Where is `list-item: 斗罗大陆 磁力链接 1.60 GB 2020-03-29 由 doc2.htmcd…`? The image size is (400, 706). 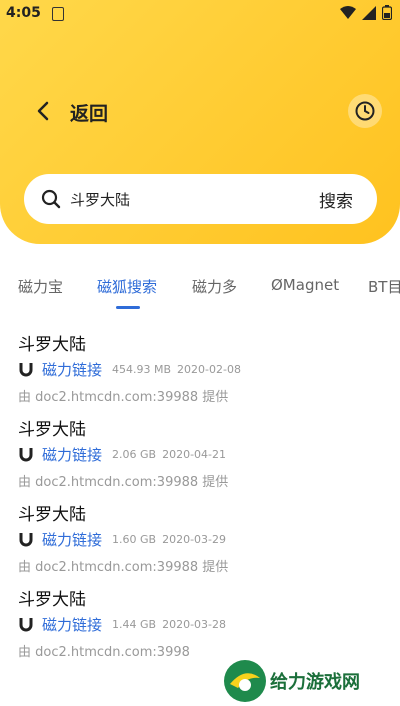
list-item: 斗罗大陆 磁力链接 1.60 GB 2020-03-29 由 doc2.htmcd… is located at coordinates (203, 534).